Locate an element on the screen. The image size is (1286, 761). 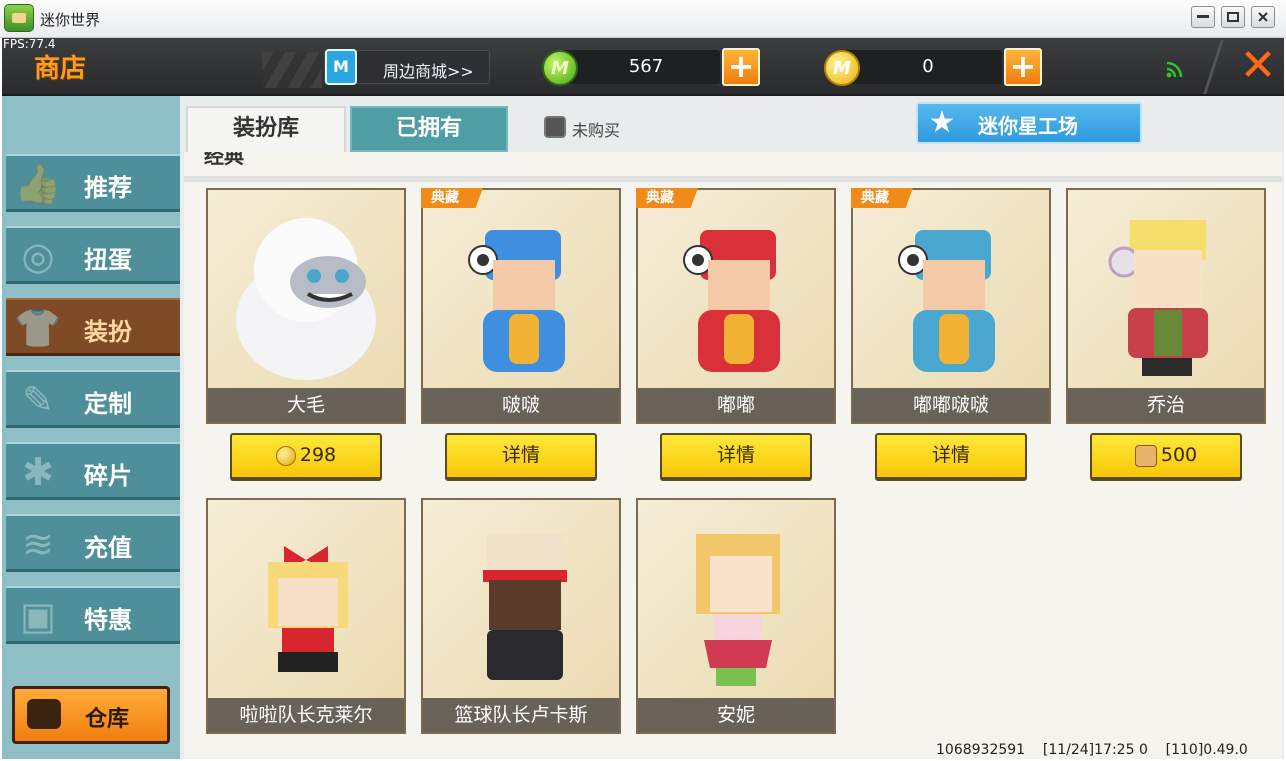
price-value: 500 is located at coordinates (1179, 455).